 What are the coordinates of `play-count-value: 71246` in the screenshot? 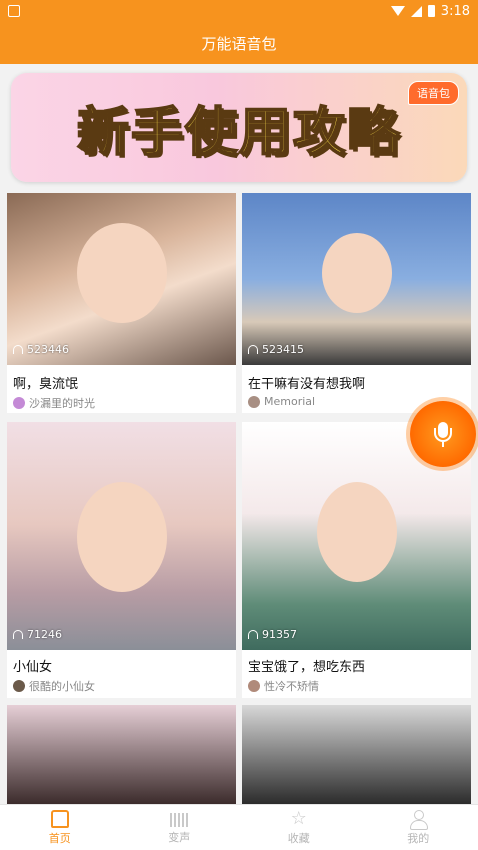 It's located at (44, 634).